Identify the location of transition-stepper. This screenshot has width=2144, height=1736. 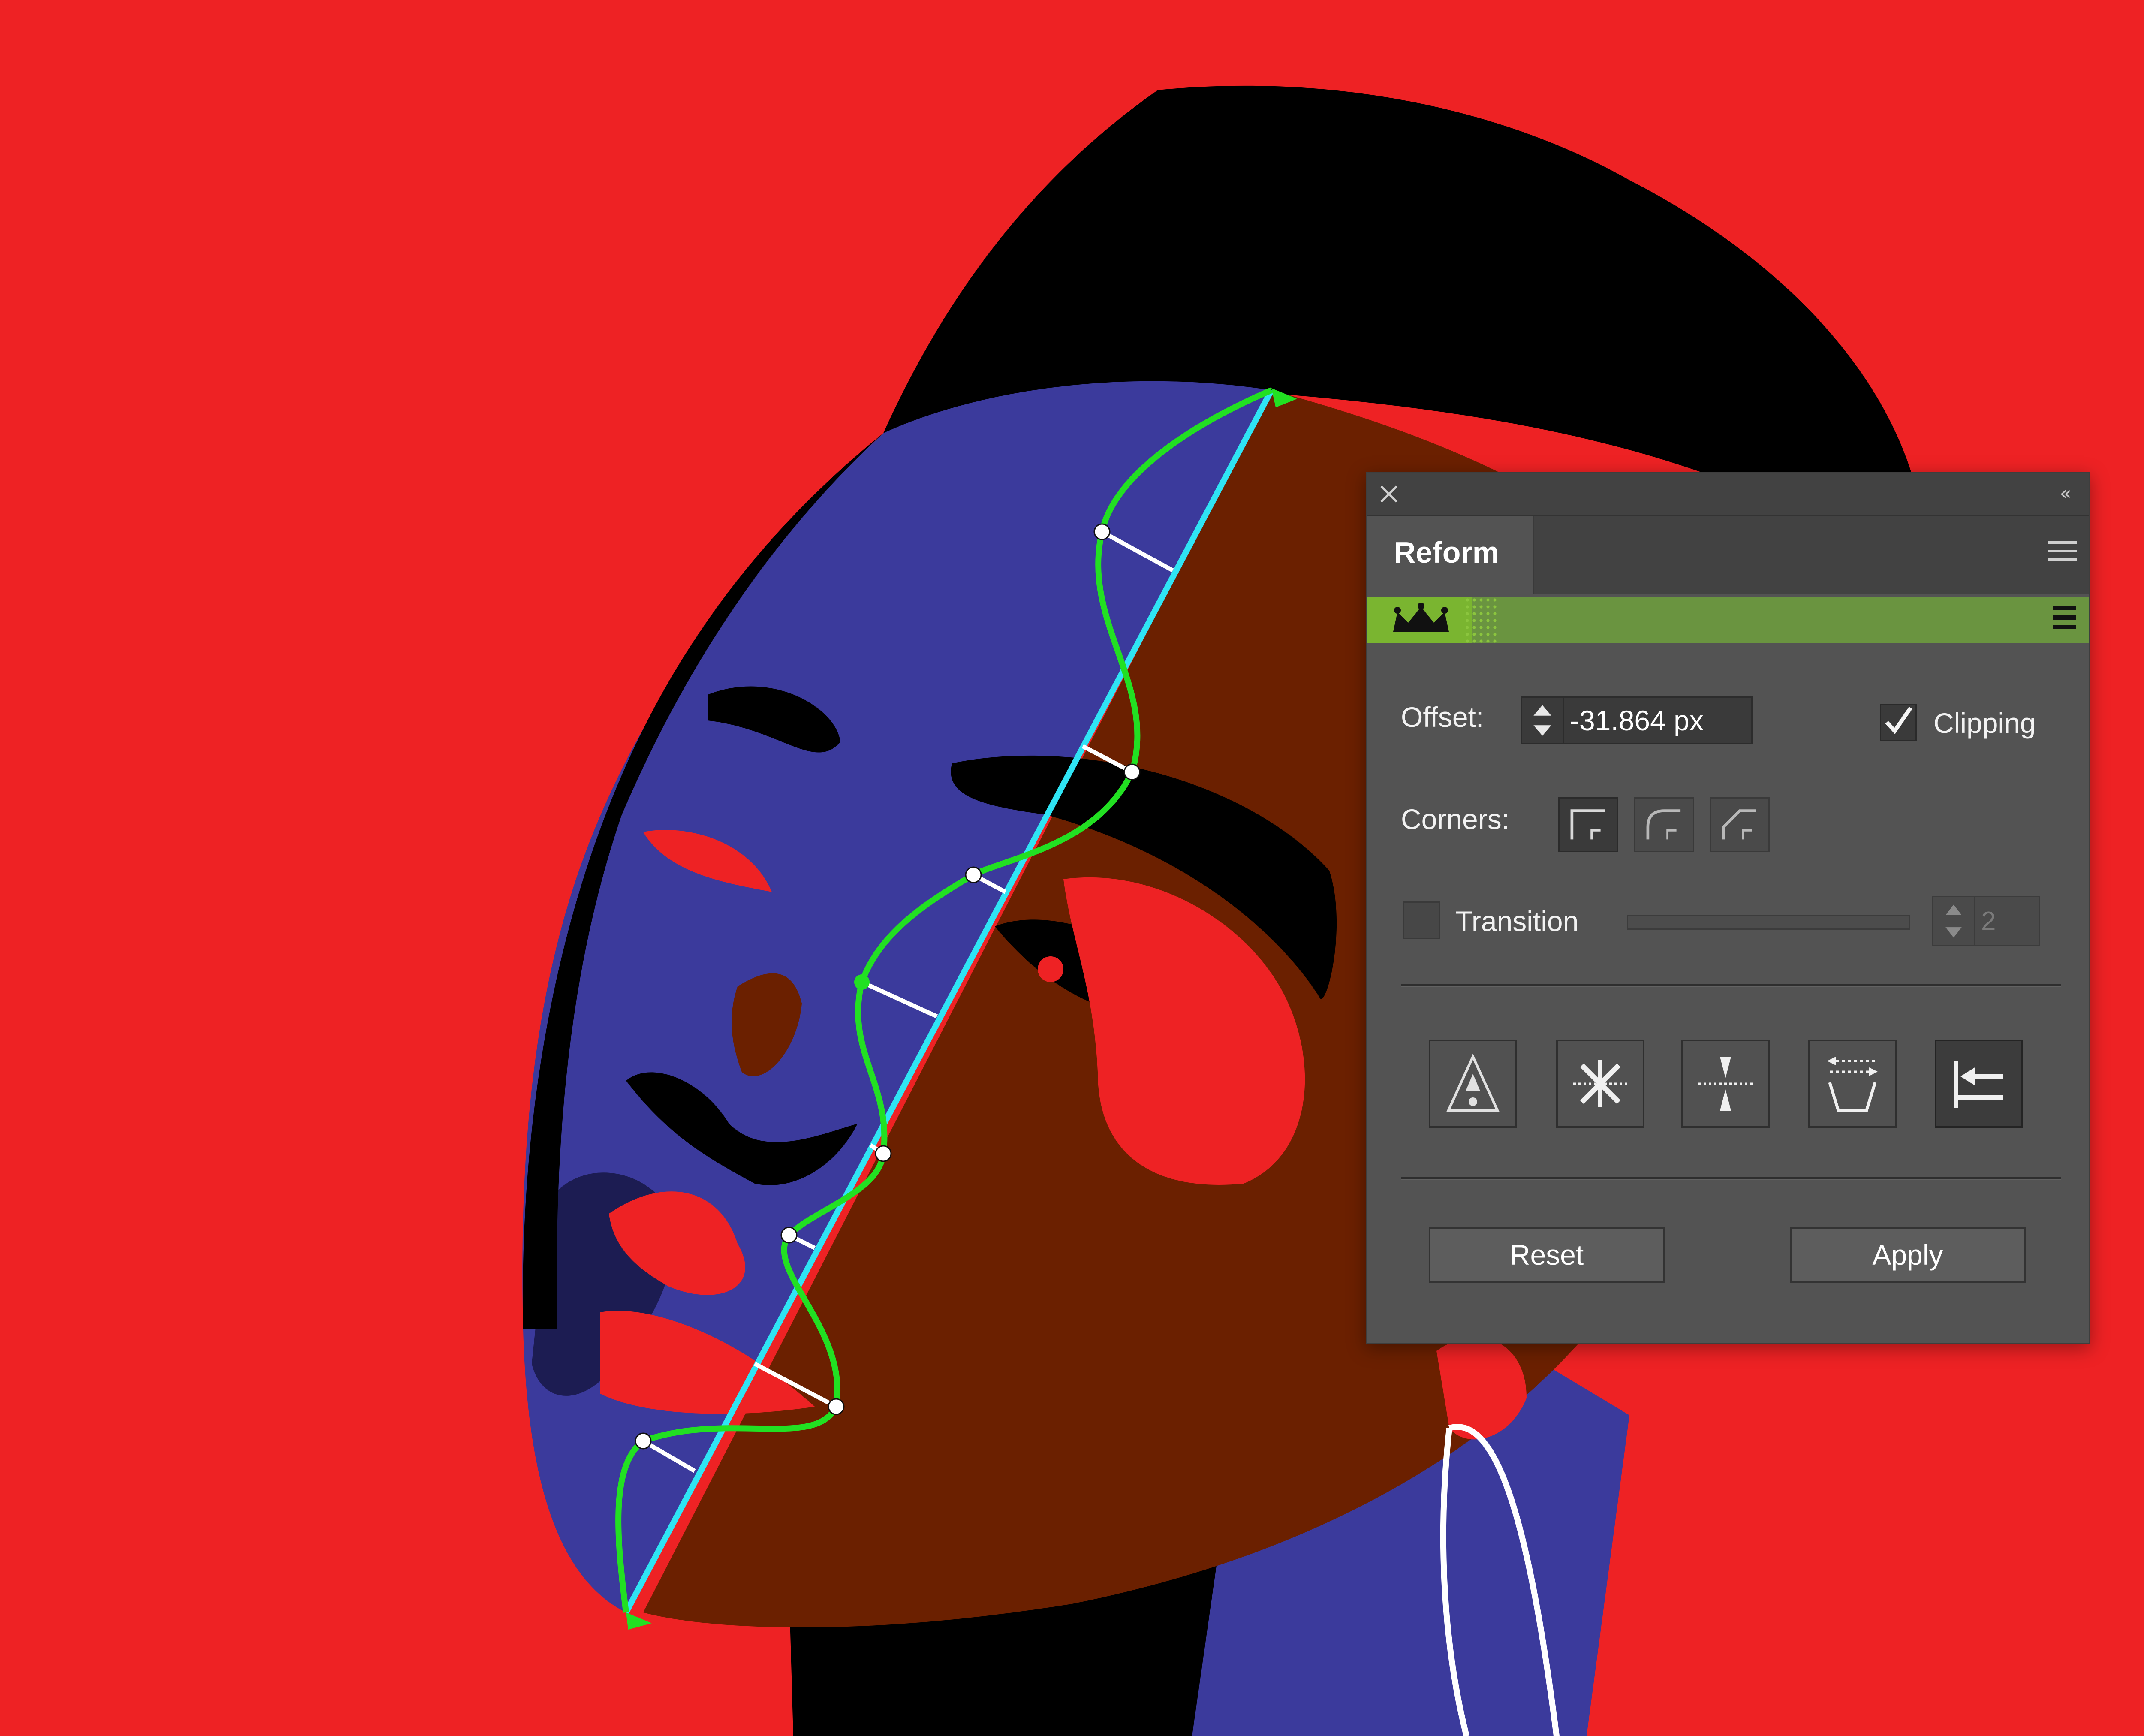
(1954, 921).